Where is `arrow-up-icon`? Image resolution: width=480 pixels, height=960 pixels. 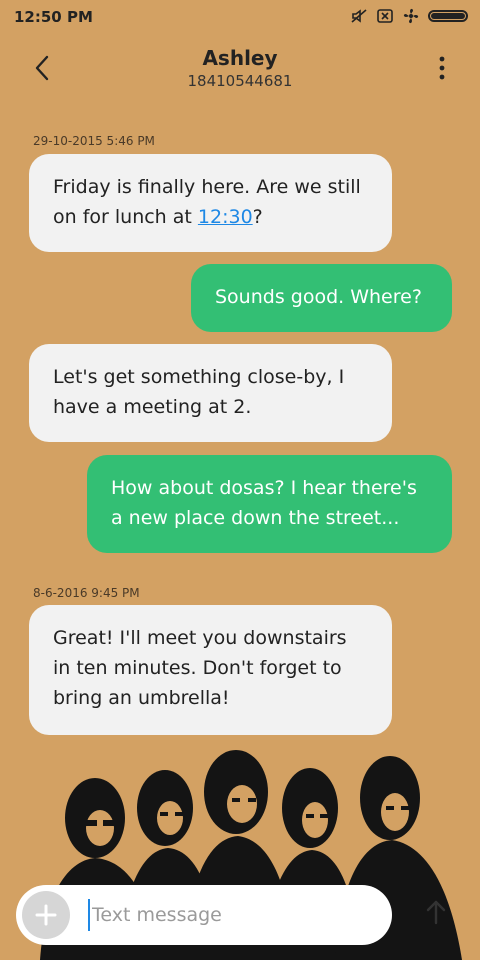
arrow-up-icon is located at coordinates (436, 912).